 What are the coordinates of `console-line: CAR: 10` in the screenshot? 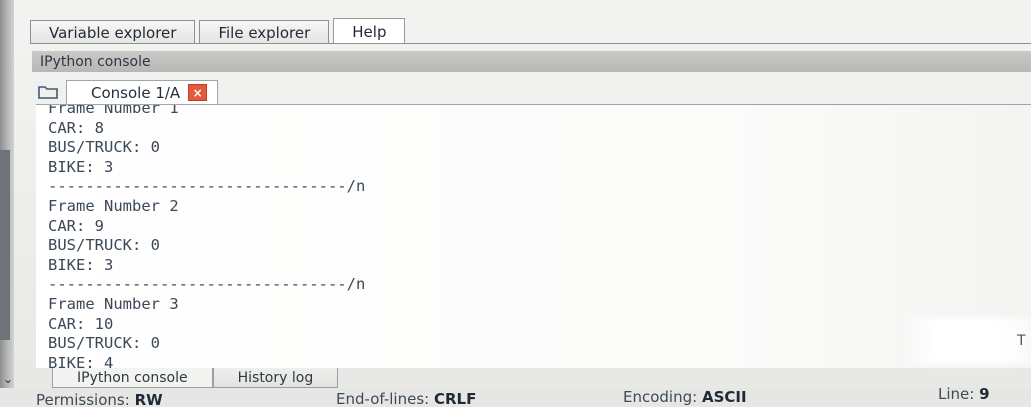 It's located at (81, 323).